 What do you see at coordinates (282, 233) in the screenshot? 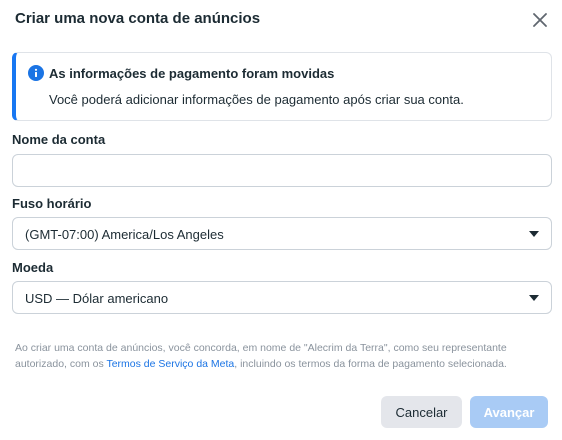
I see `timezone-select: (GMT-07:00) America/Los Angeles` at bounding box center [282, 233].